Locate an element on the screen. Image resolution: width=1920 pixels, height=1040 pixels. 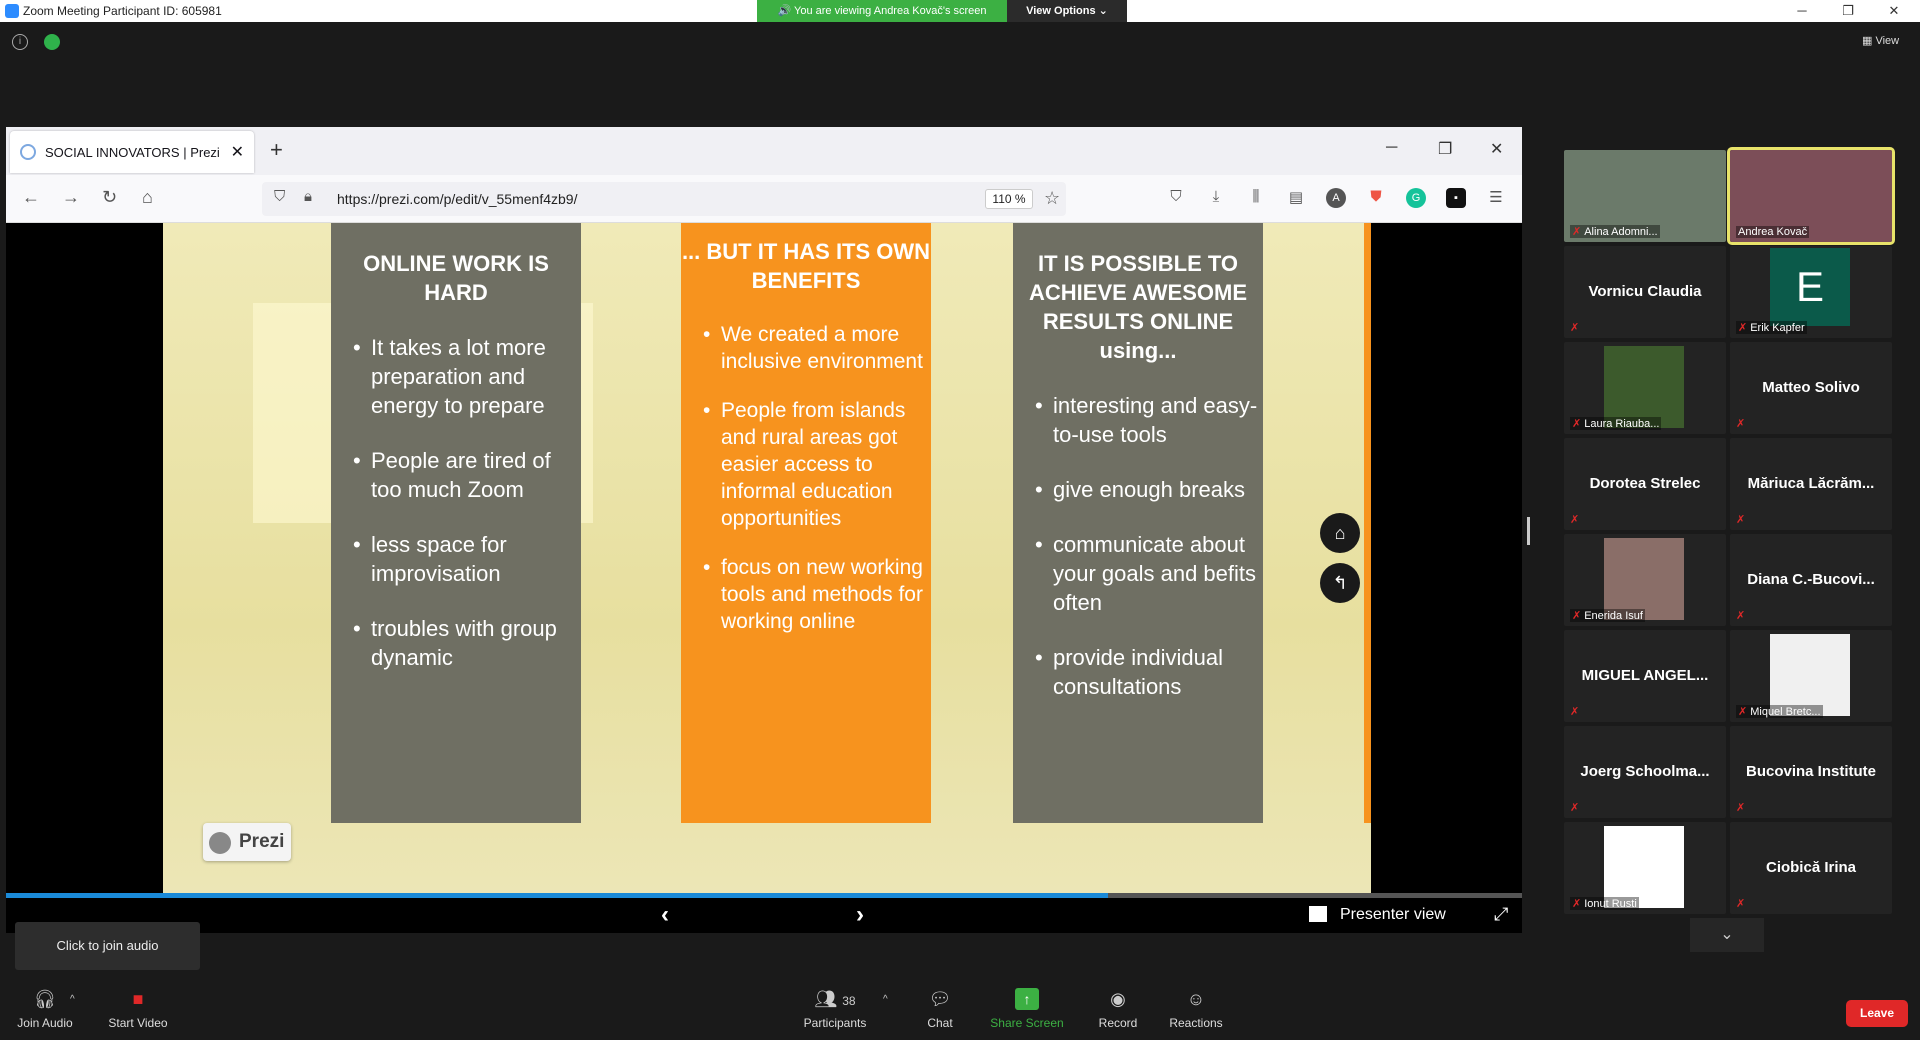
prezi-home-button: ⌂ is located at coordinates (1340, 533).